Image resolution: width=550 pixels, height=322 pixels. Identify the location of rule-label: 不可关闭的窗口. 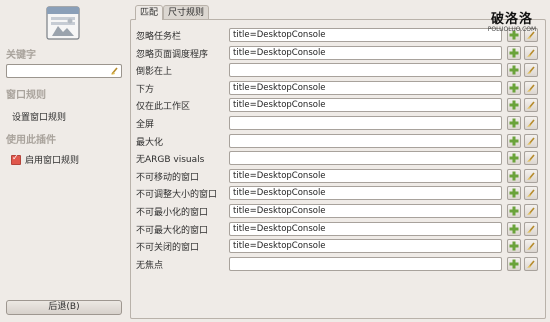
(168, 248).